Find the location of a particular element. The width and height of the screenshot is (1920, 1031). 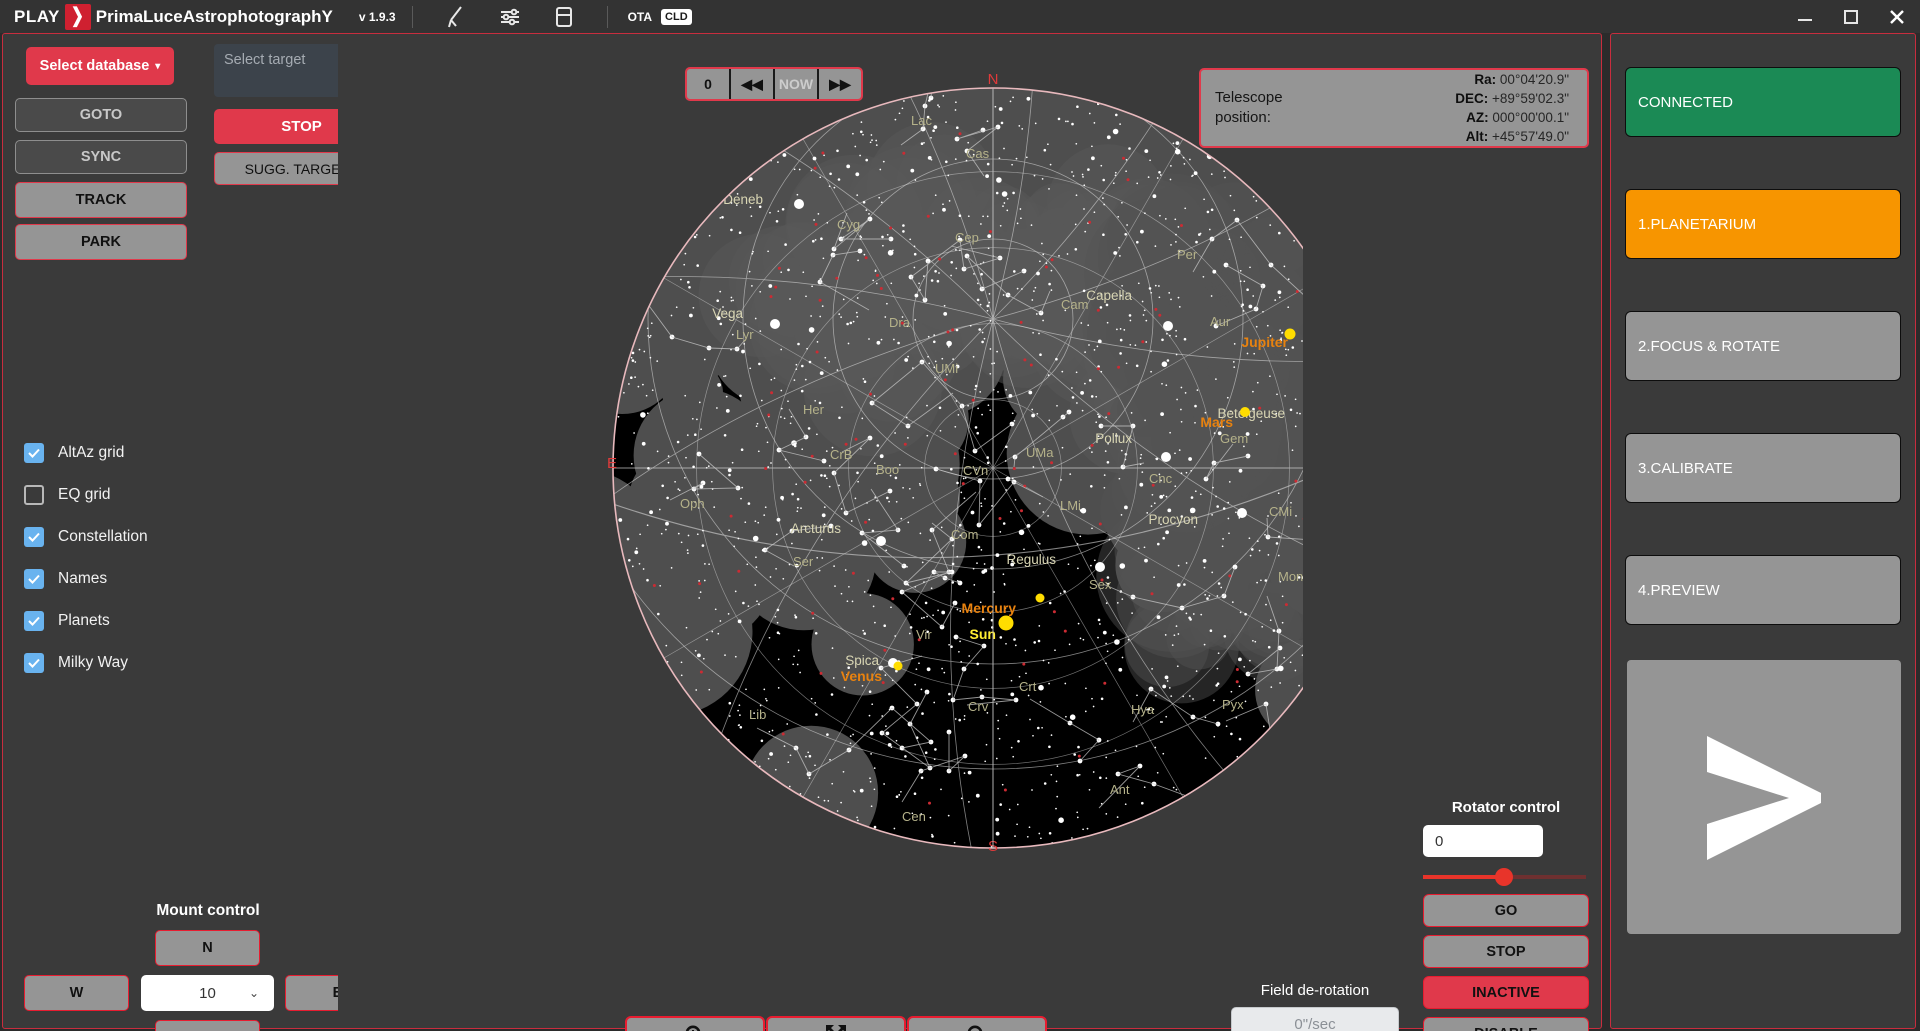

preview-placeholder-box is located at coordinates (1764, 797).